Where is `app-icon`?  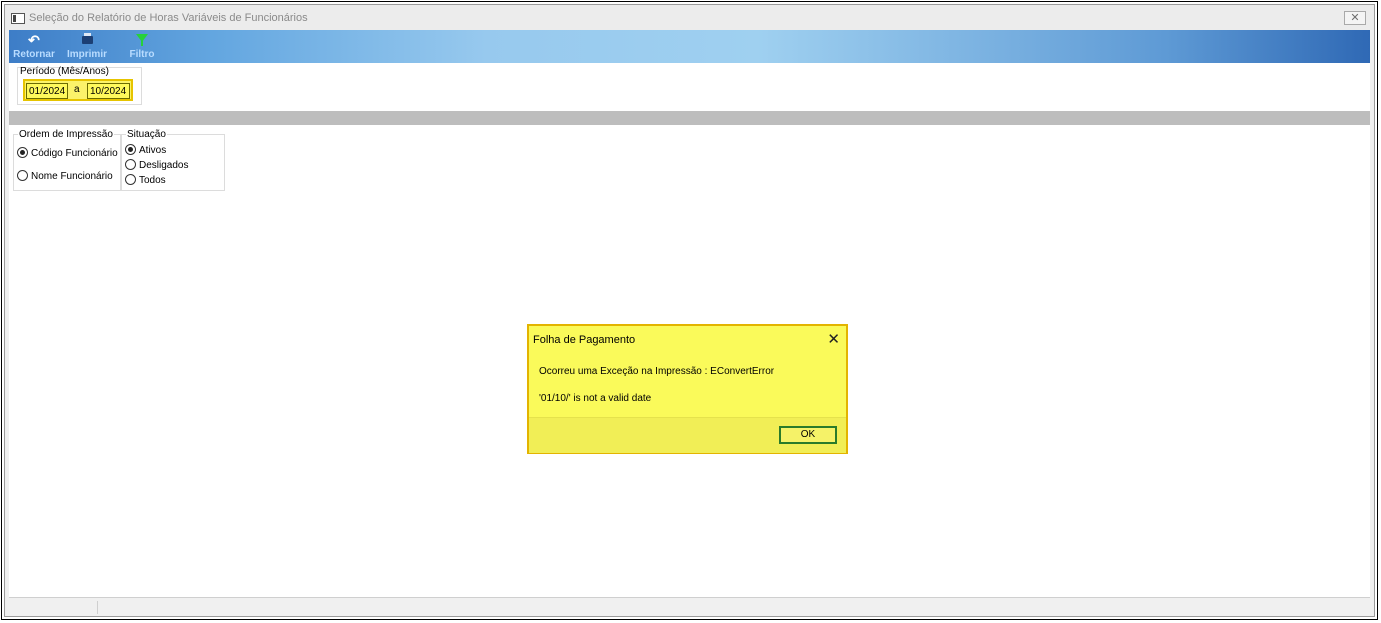 app-icon is located at coordinates (18, 18).